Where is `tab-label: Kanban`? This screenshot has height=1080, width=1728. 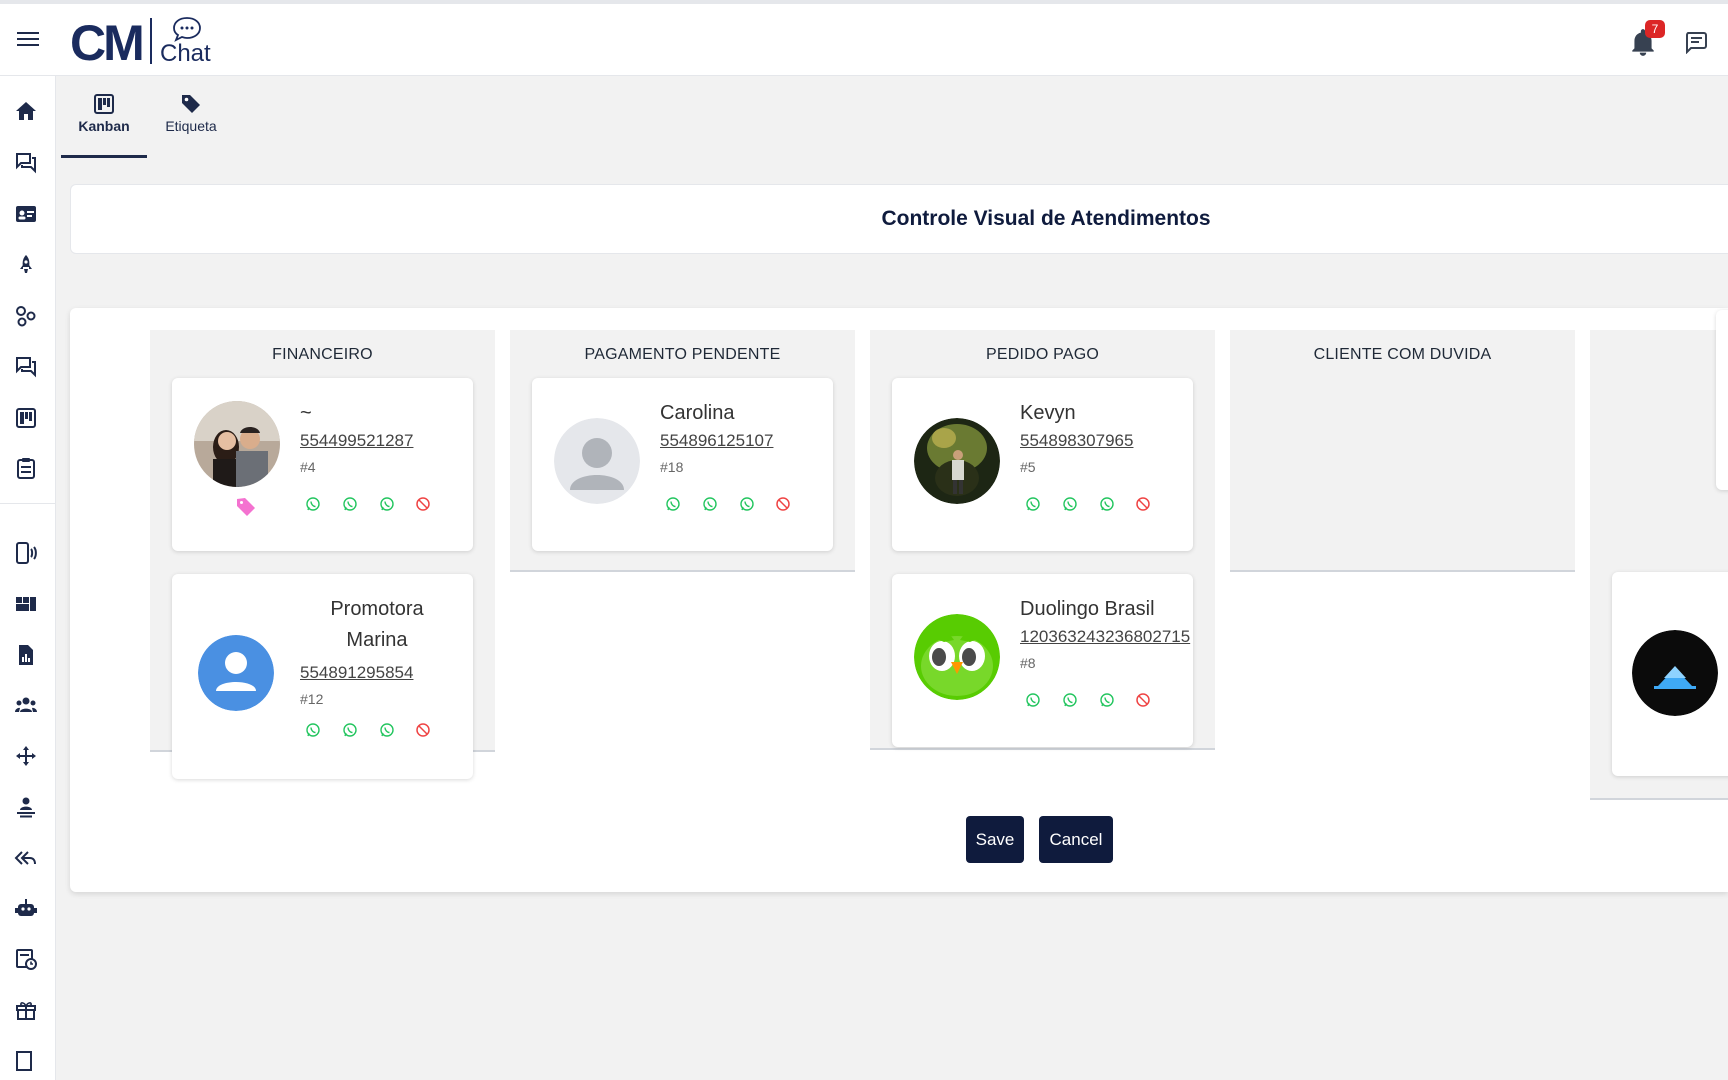 tab-label: Kanban is located at coordinates (104, 126).